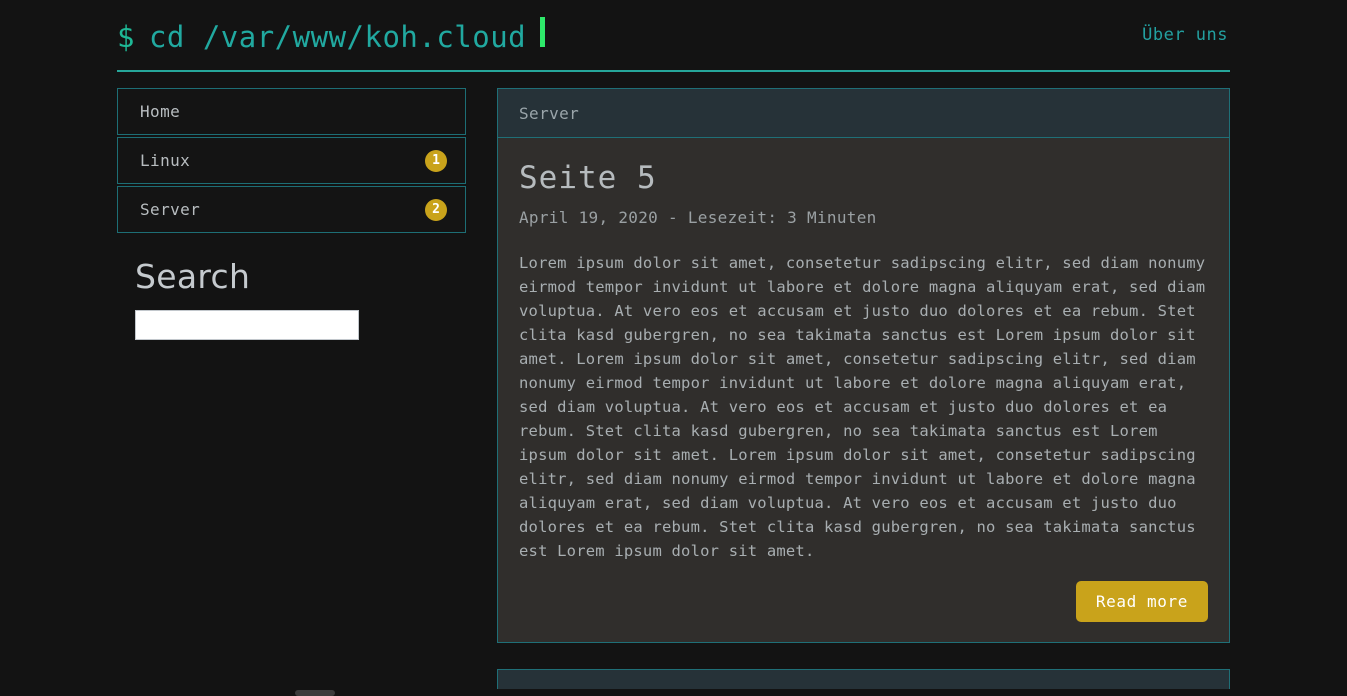 The height and width of the screenshot is (696, 1347). What do you see at coordinates (698, 217) in the screenshot?
I see `post-meta: April 19, 2020 - Lesezeit: 3 Minuten` at bounding box center [698, 217].